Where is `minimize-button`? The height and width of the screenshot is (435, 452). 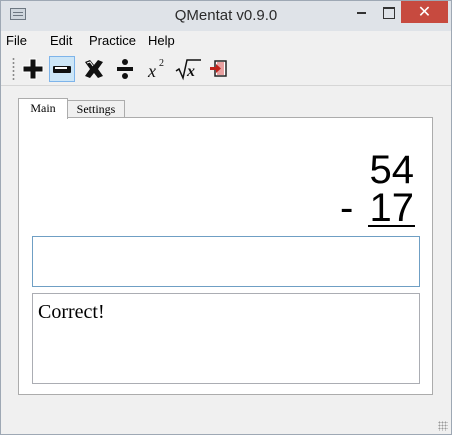 minimize-button is located at coordinates (362, 12).